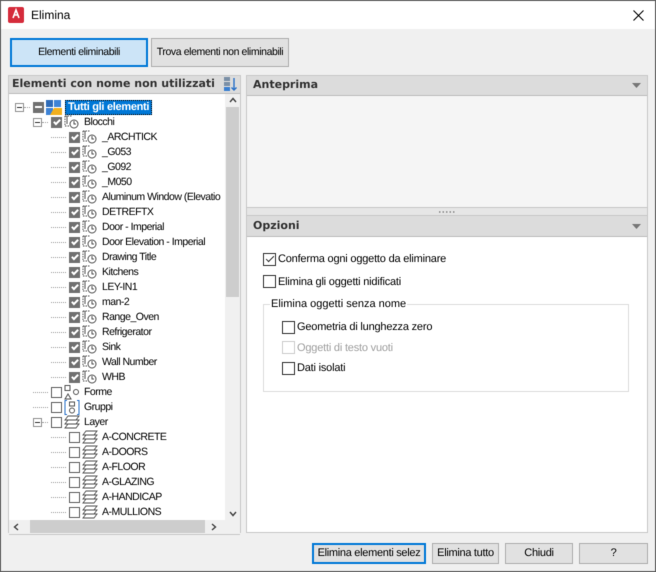  Describe the element at coordinates (369, 553) in the screenshot. I see `dialog-button: Elimina elementi selez` at that location.